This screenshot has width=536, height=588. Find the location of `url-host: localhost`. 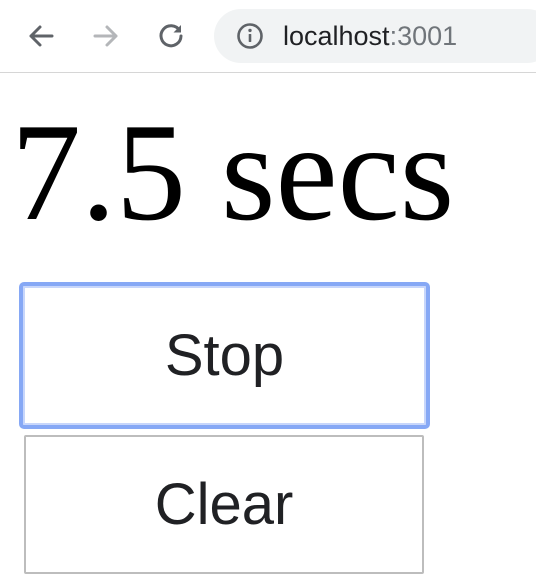

url-host: localhost is located at coordinates (336, 36).